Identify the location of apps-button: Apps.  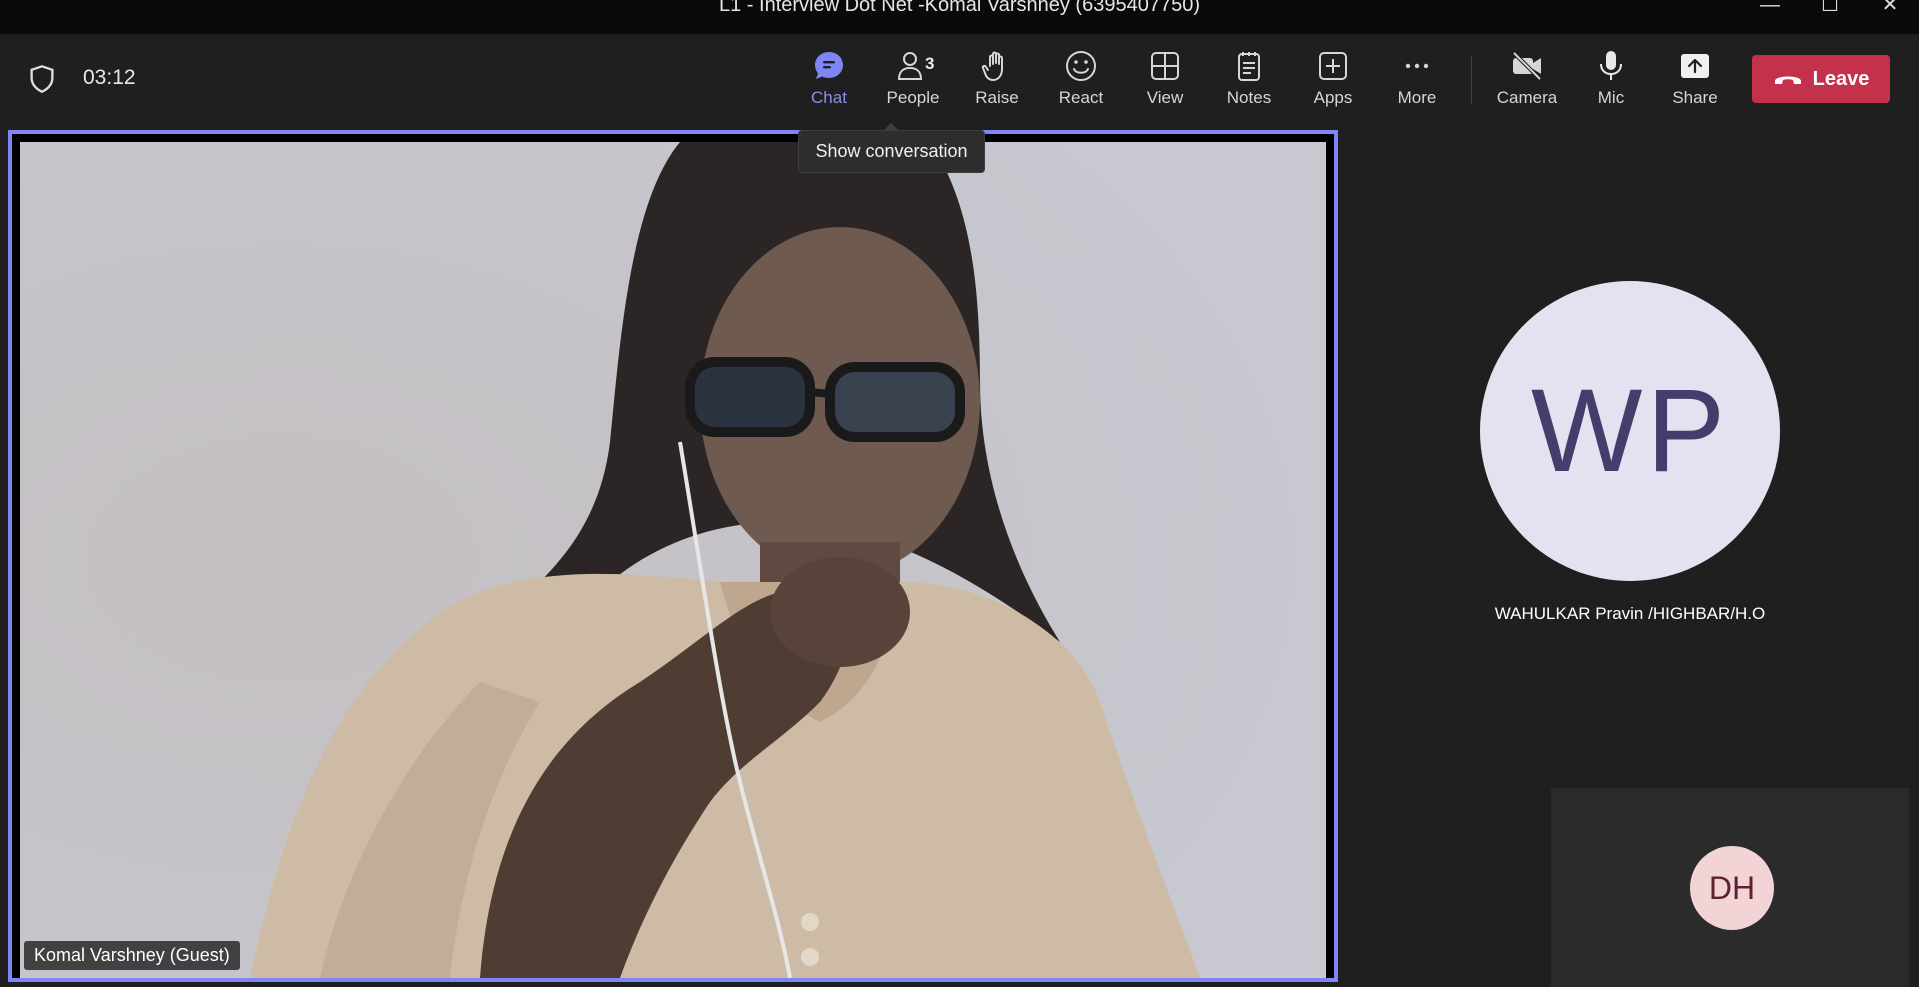
(1333, 81).